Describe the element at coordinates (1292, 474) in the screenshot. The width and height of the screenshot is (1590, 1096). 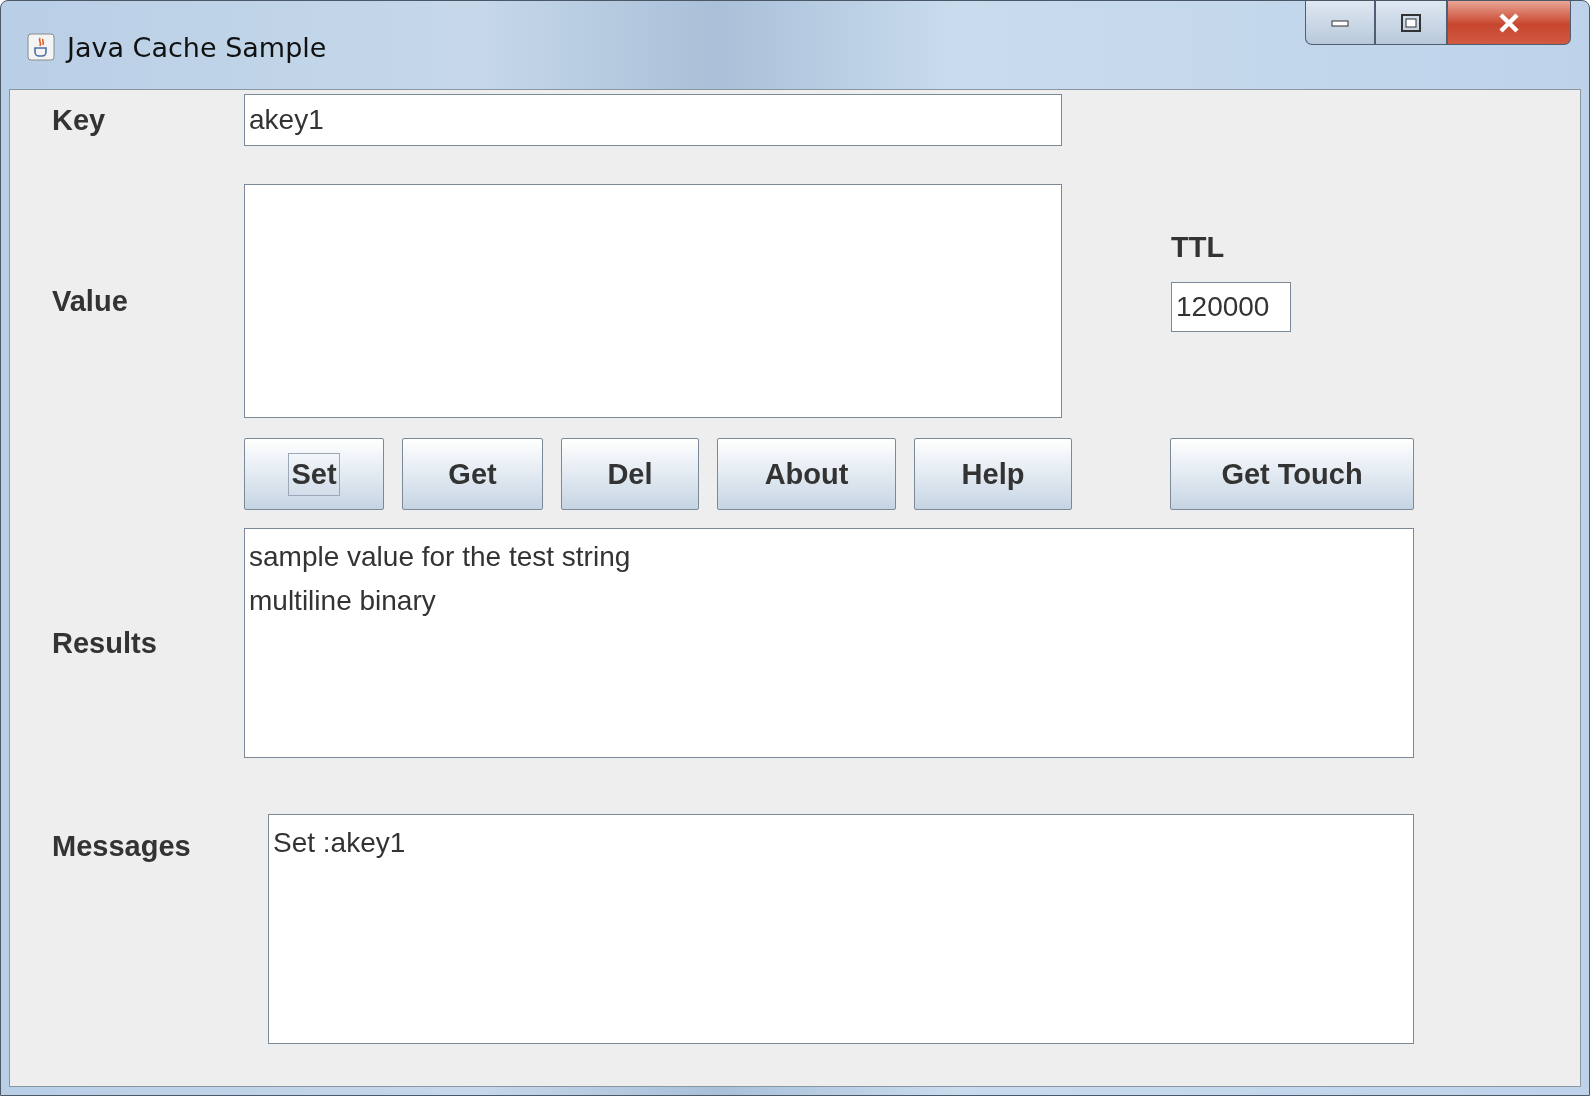
I see `get-touch-button: Get Touch` at that location.